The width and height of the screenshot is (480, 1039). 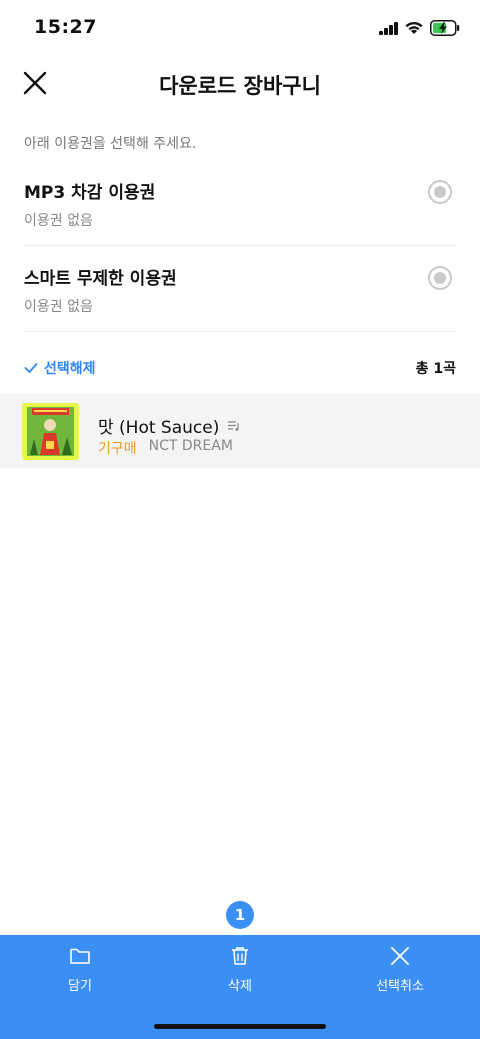 What do you see at coordinates (234, 426) in the screenshot?
I see `lyrics-icon` at bounding box center [234, 426].